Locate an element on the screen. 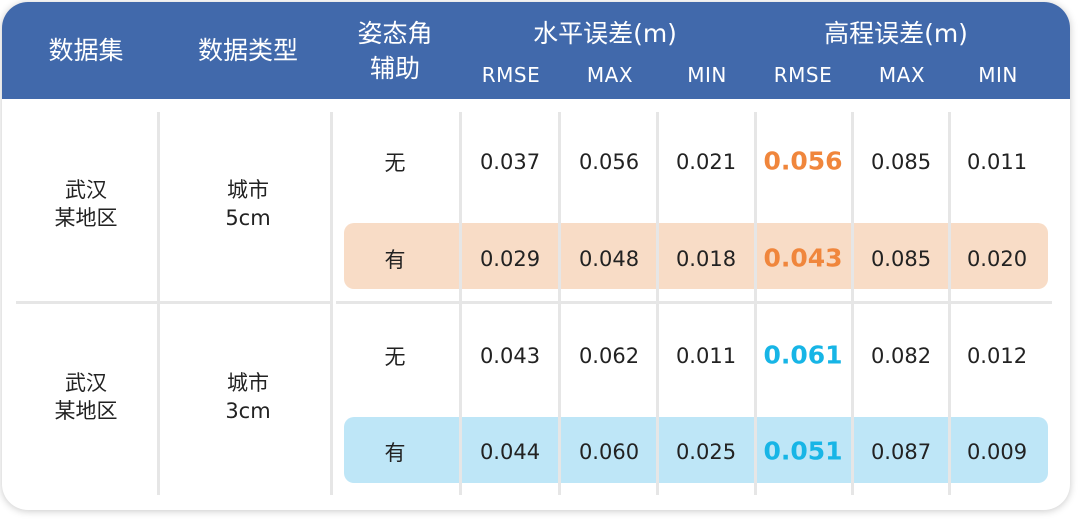 The width and height of the screenshot is (1080, 519). header-dataset: 数据集 is located at coordinates (86, 50).